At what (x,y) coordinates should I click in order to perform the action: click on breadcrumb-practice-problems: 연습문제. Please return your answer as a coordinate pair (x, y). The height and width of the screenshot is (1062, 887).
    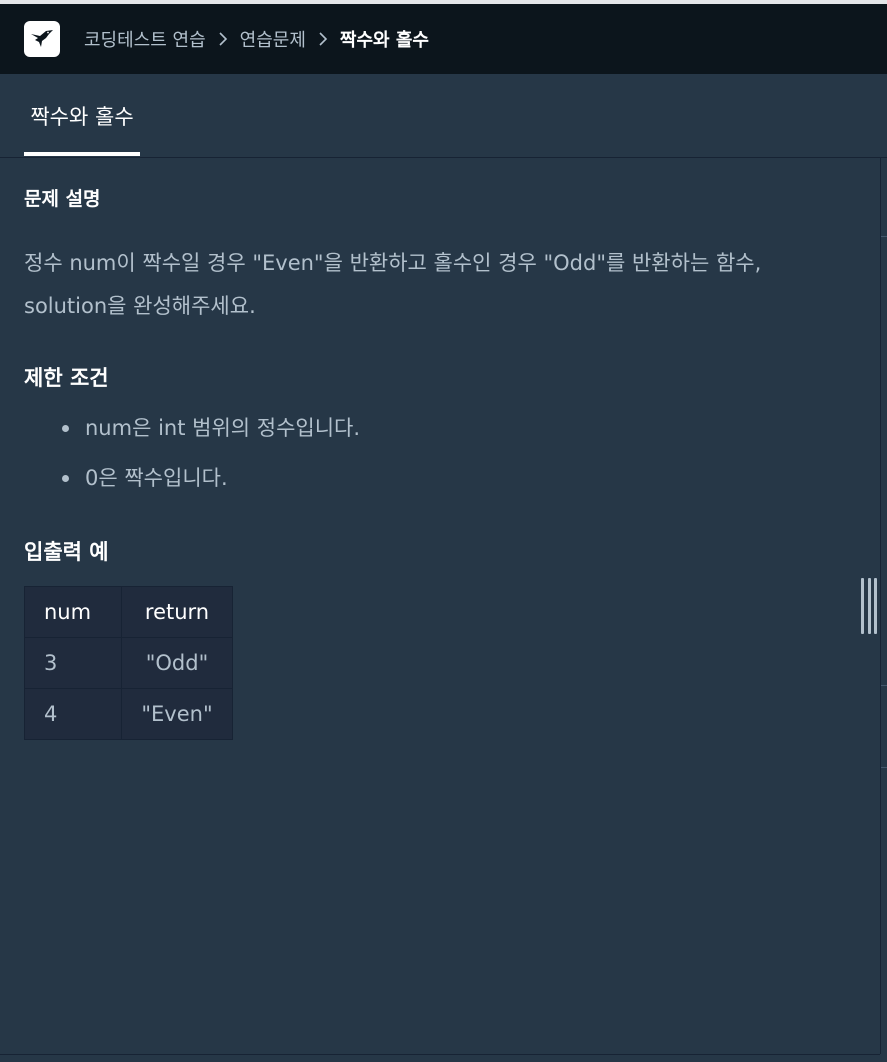
    Looking at the image, I should click on (273, 39).